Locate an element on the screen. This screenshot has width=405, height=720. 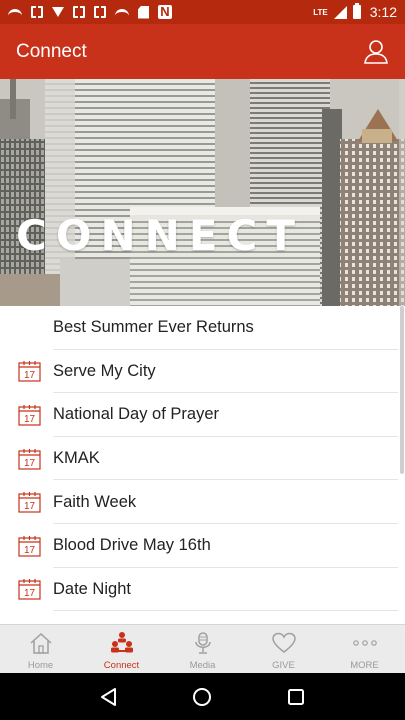
cell-signal-icon is located at coordinates (340, 12).